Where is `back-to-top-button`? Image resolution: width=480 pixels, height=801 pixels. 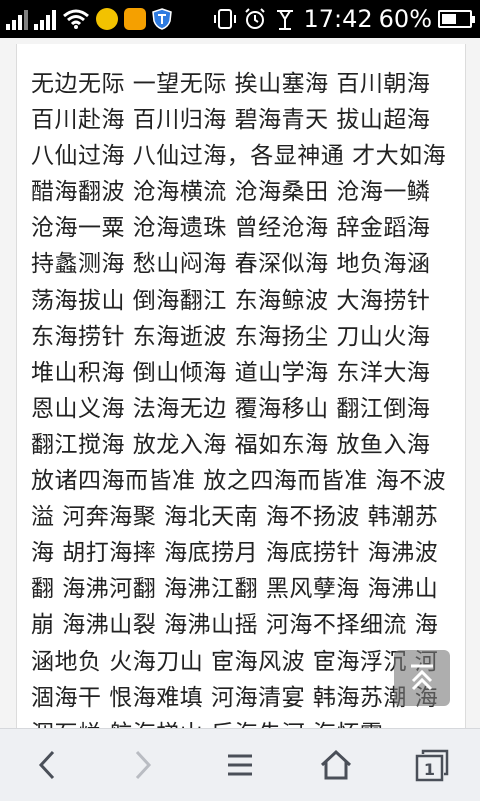 back-to-top-button is located at coordinates (422, 678).